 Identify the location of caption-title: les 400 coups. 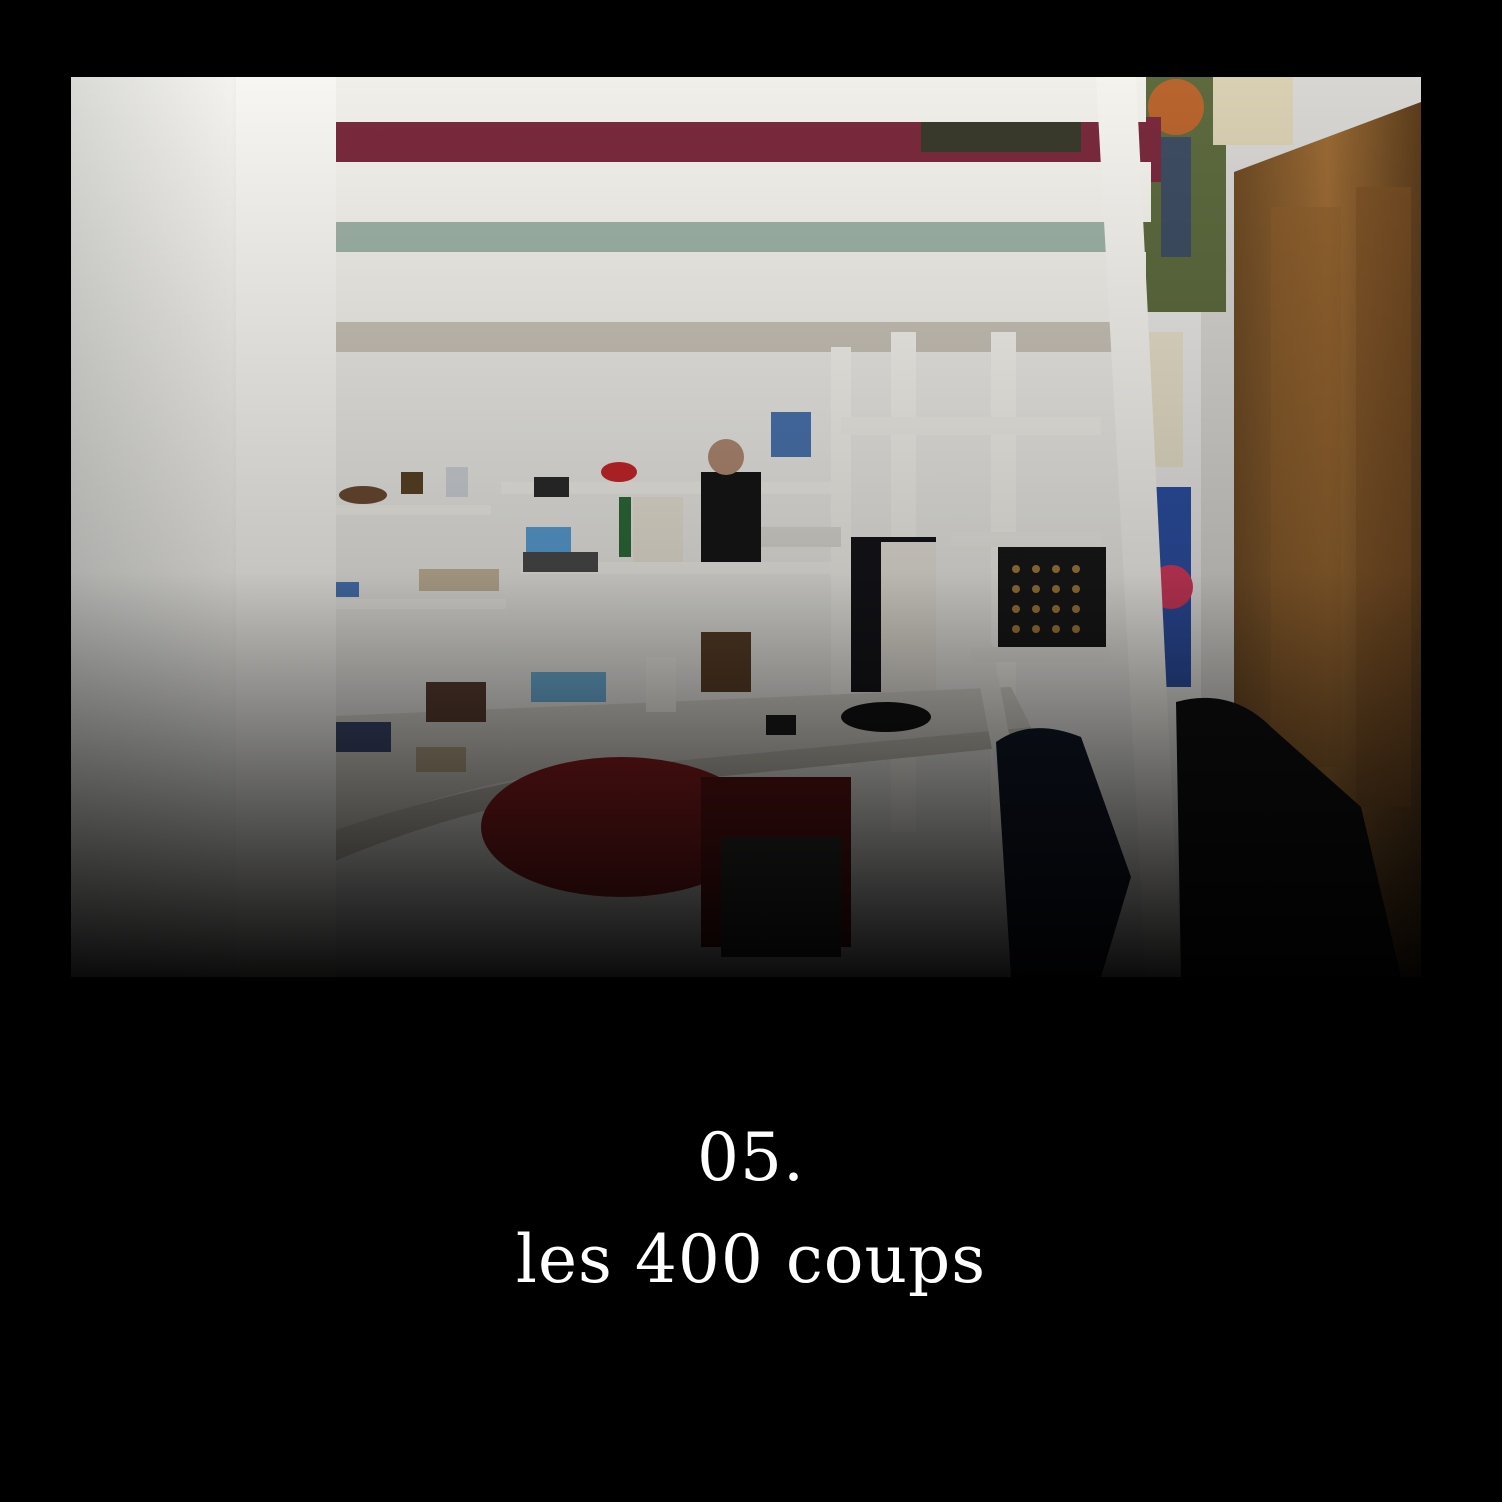
(751, 1259).